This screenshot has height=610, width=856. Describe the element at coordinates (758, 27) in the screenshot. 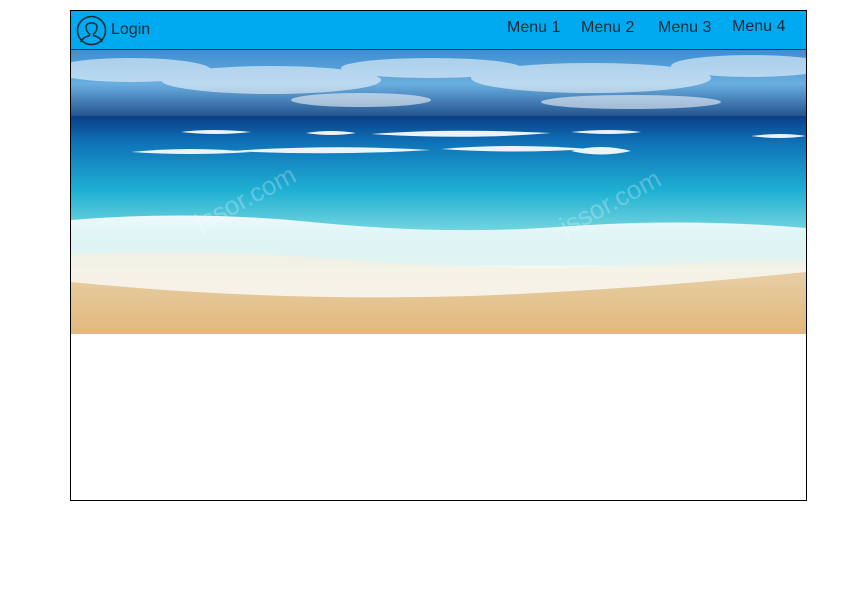

I see `menu-item-4: Menu 4` at that location.